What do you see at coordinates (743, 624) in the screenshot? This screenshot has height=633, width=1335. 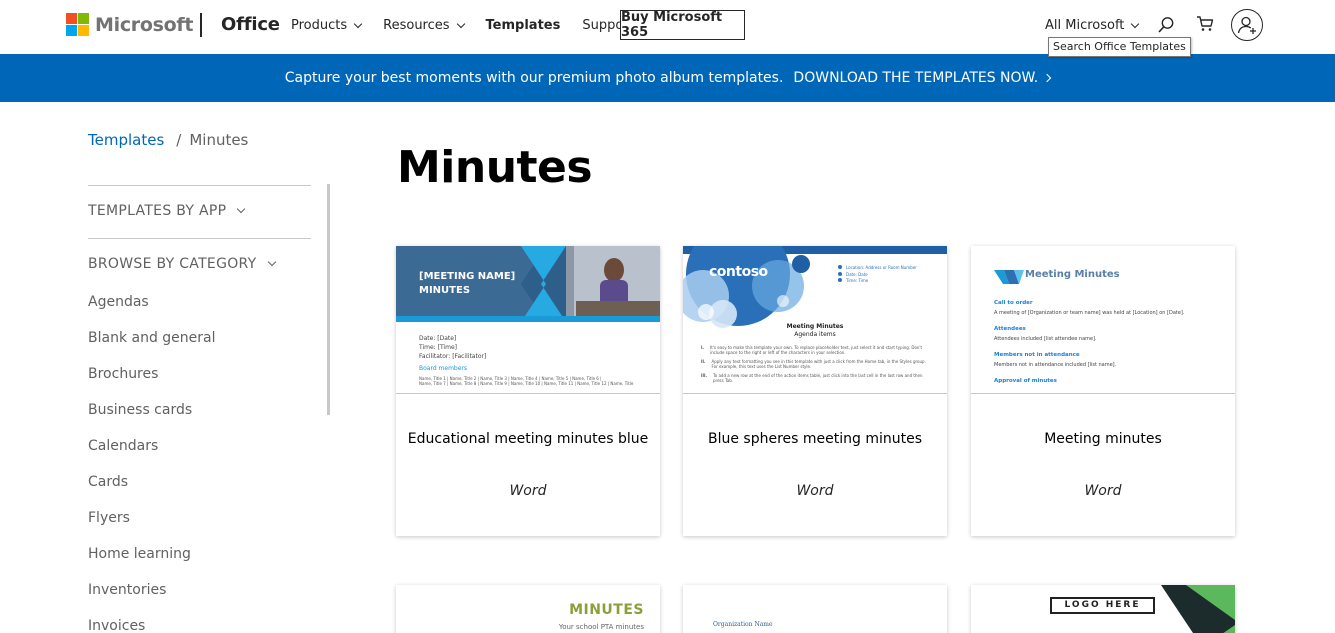 I see `preview-heading: Organization Name` at bounding box center [743, 624].